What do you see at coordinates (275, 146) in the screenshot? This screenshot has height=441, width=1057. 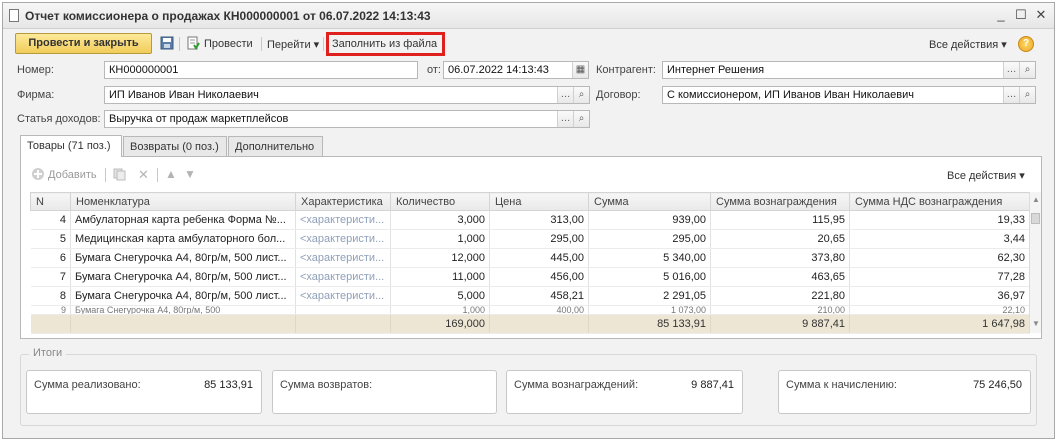 I see `tab-additional: Дополнительно` at bounding box center [275, 146].